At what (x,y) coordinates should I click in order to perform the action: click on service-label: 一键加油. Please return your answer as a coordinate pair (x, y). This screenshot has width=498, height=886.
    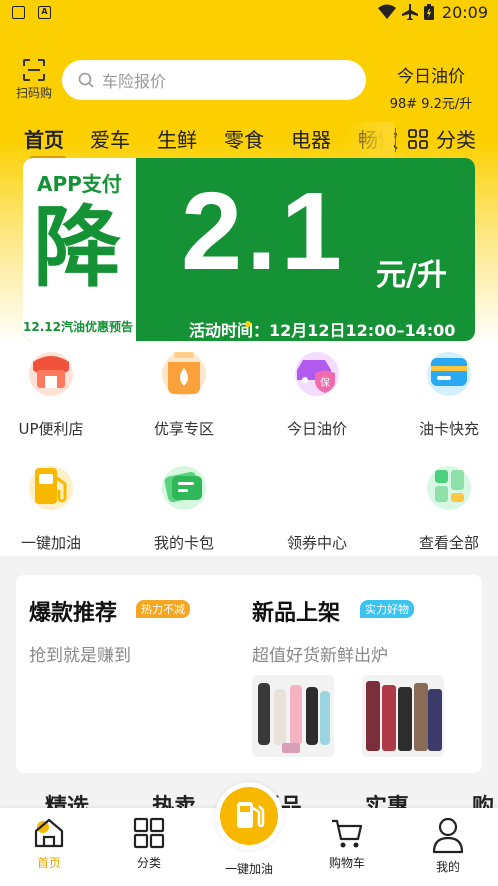
    Looking at the image, I should click on (50, 543).